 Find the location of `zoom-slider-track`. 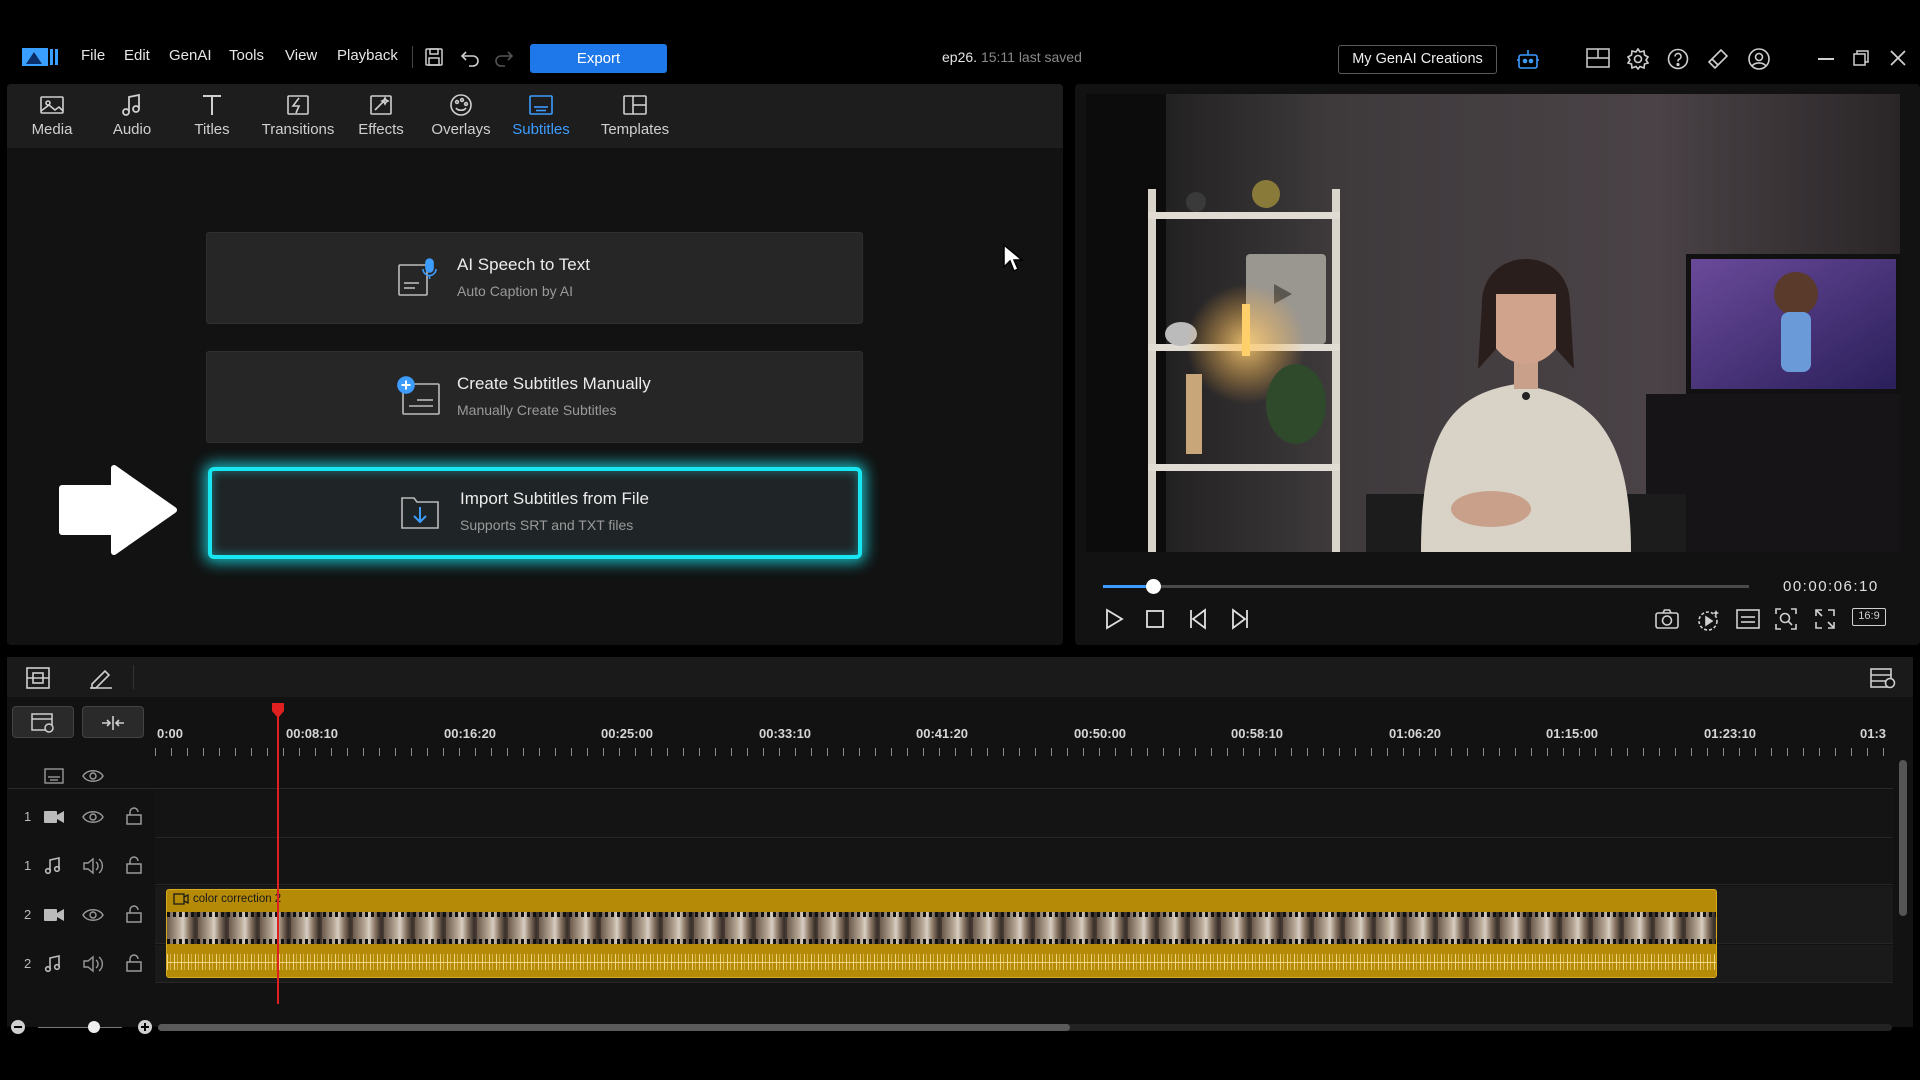

zoom-slider-track is located at coordinates (80, 1027).